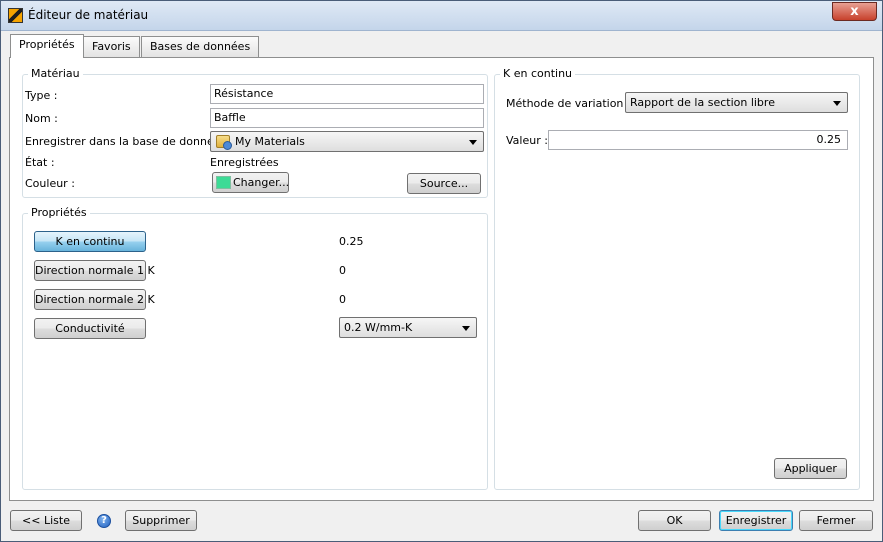  I want to click on color-label: Couleur :, so click(50, 183).